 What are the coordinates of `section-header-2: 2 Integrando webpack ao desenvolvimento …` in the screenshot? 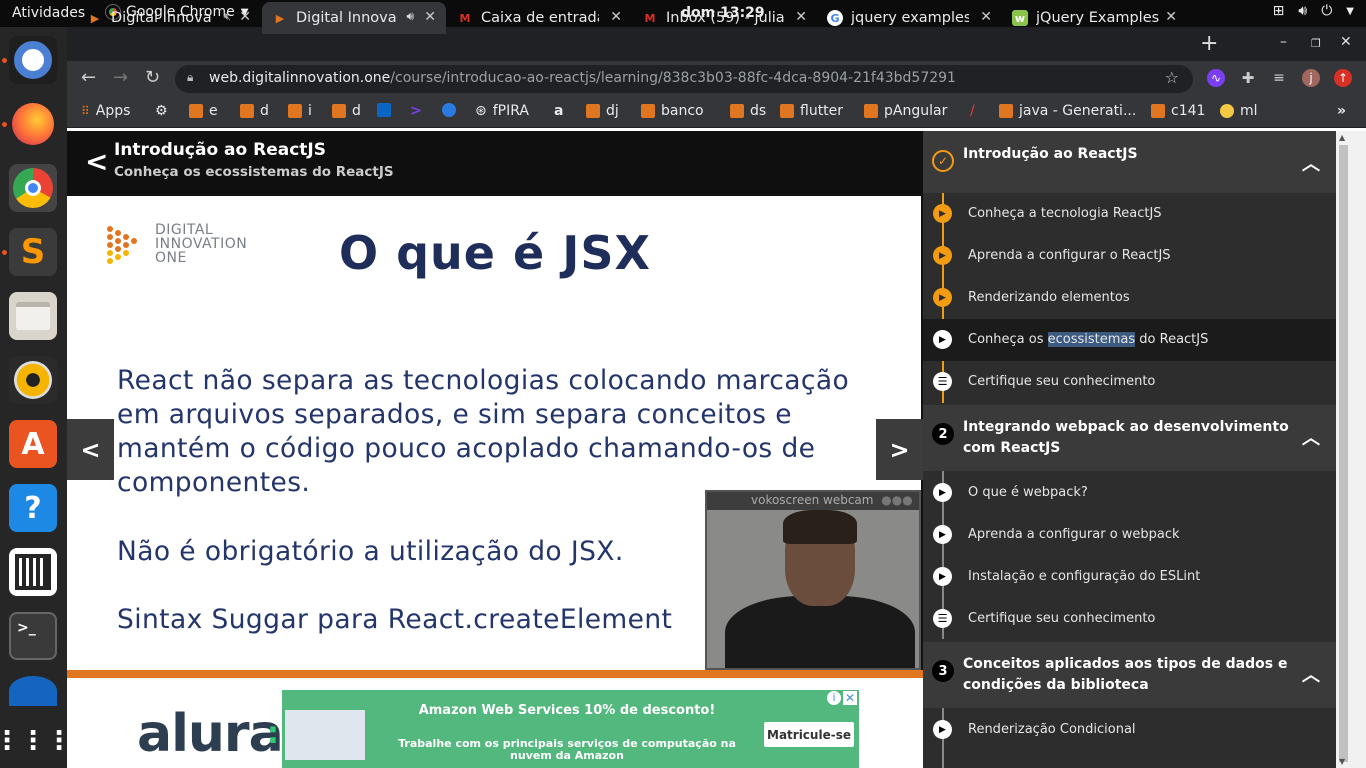 It's located at (1129, 438).